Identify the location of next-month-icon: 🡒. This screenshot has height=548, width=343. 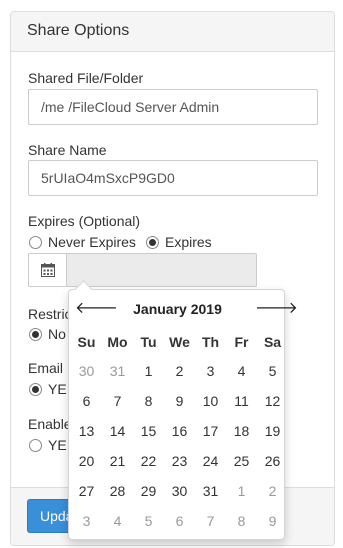
(276, 309).